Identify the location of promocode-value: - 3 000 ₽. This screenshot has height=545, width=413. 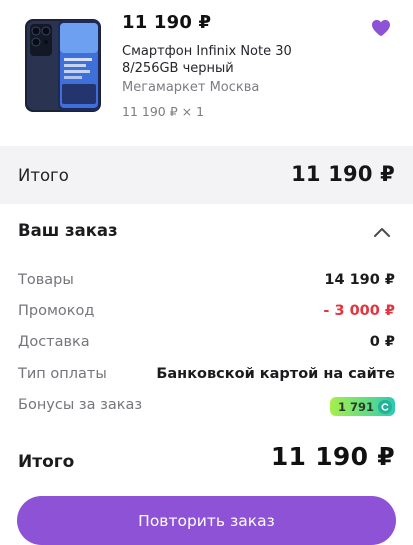
(359, 311).